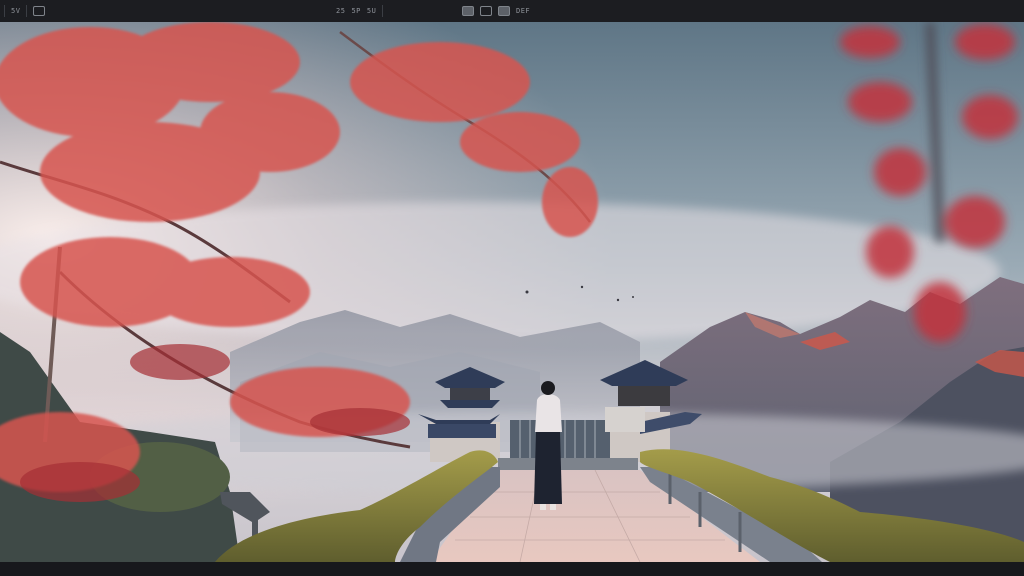  Describe the element at coordinates (504, 11) in the screenshot. I see `panel-icon` at that location.